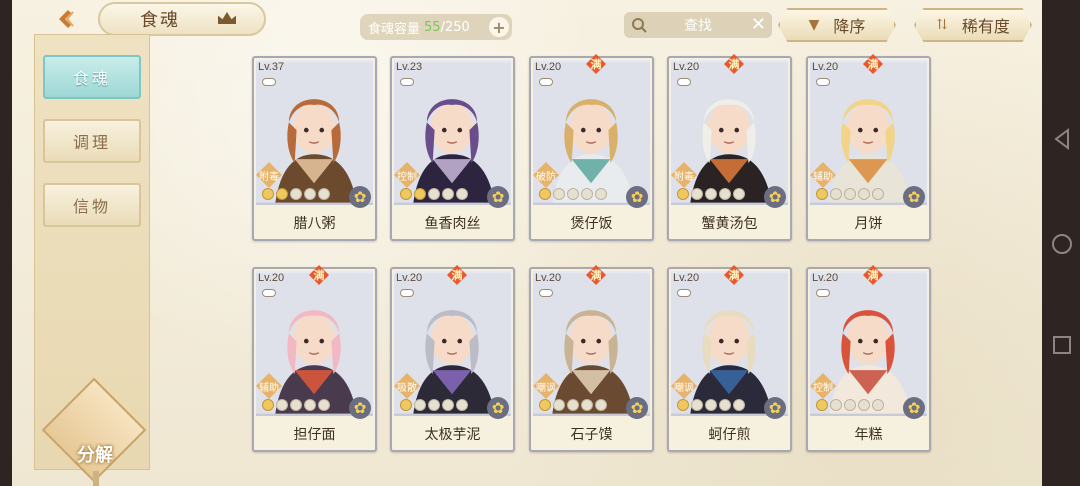 The width and height of the screenshot is (1080, 486). I want to click on food-soul-card: Lv.20 满 嘲讽 蚵仔煎, so click(729, 358).